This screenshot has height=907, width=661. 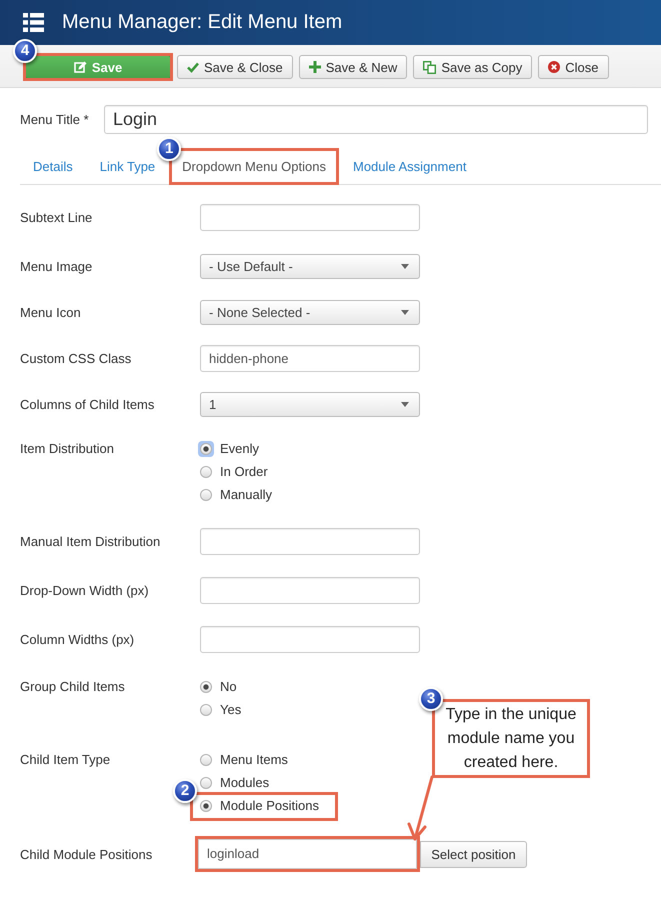 I want to click on edit-icon, so click(x=80, y=67).